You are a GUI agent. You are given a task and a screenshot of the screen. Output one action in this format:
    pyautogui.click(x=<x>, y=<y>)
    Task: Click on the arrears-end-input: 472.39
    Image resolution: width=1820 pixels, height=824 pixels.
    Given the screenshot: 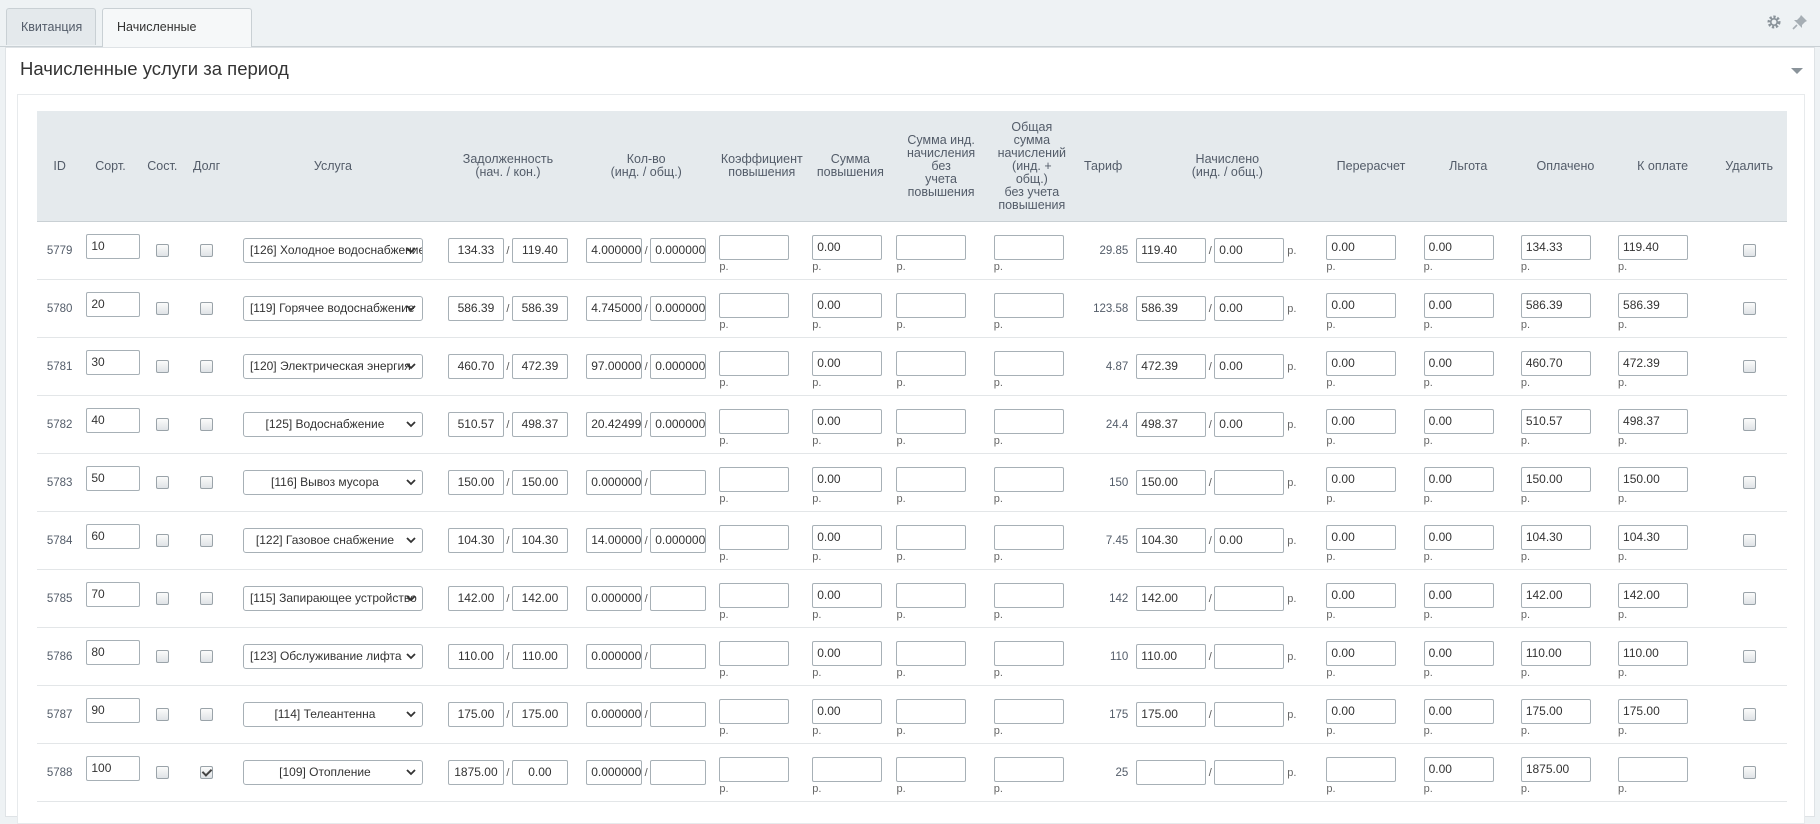 What is the action you would take?
    pyautogui.click(x=539, y=366)
    